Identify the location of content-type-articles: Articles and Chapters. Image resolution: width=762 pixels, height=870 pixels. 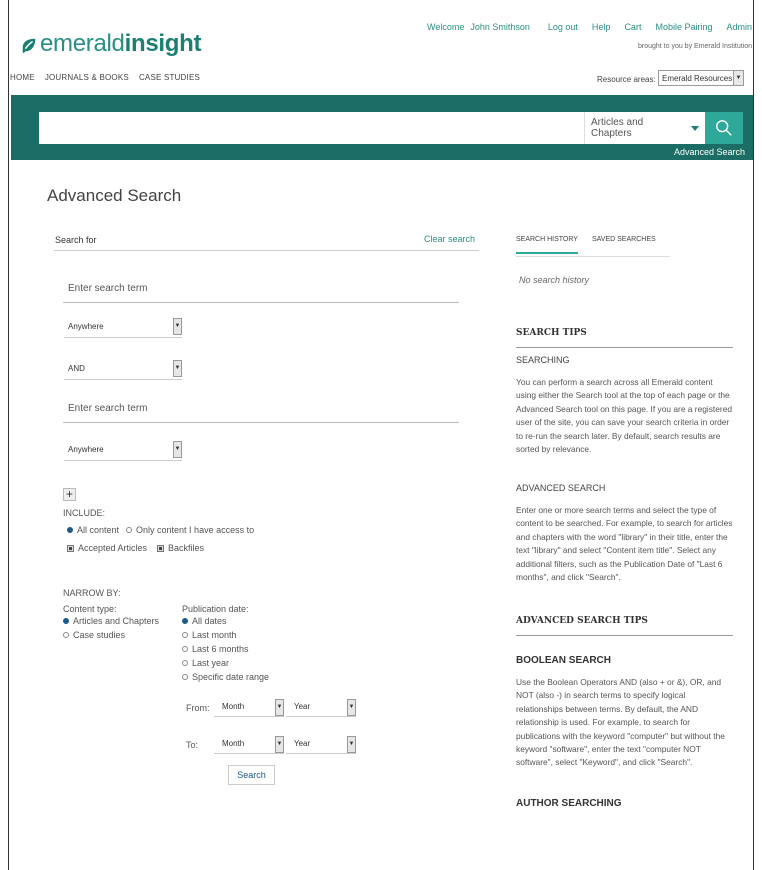
(111, 621).